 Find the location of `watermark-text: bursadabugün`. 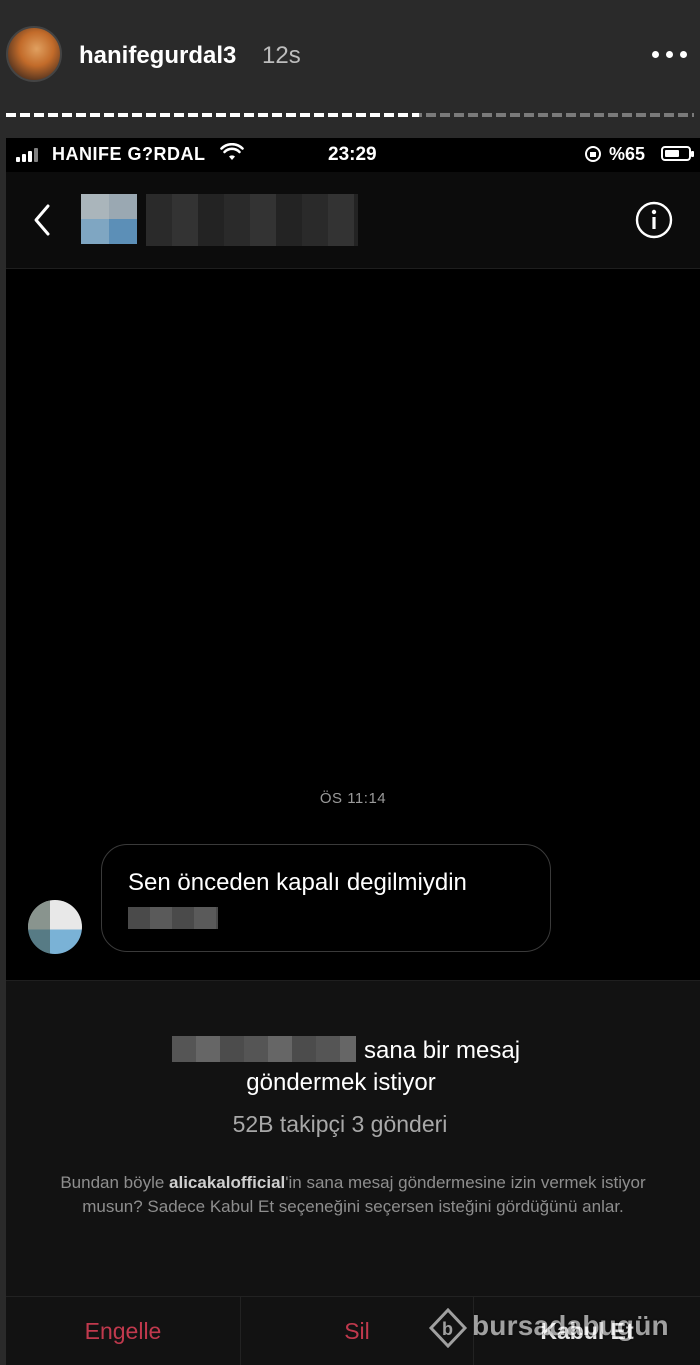

watermark-text: bursadabugün is located at coordinates (570, 1325).